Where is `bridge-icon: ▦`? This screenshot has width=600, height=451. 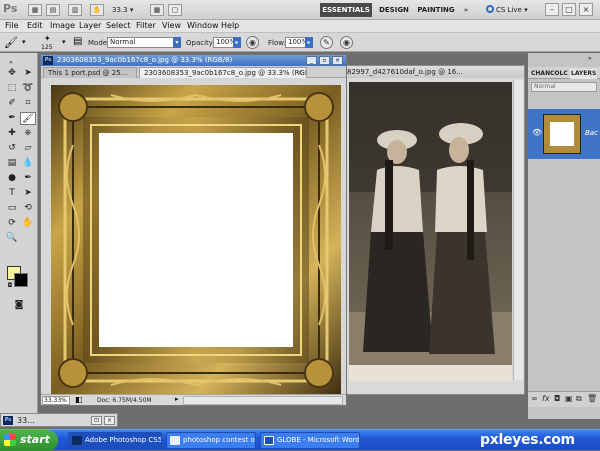 bridge-icon: ▦ is located at coordinates (35, 10).